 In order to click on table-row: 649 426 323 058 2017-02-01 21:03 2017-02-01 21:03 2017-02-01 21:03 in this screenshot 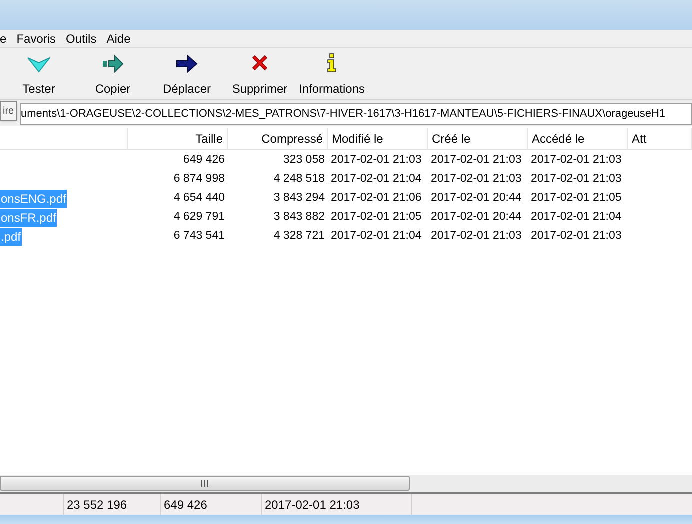, I will do `click(346, 160)`.